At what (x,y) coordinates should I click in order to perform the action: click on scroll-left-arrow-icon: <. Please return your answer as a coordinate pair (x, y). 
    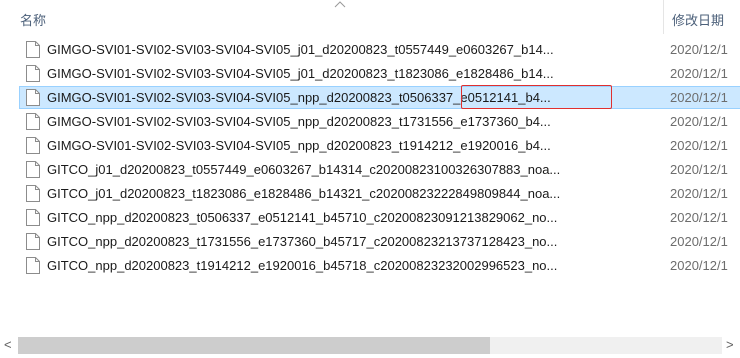
    Looking at the image, I should click on (8, 344).